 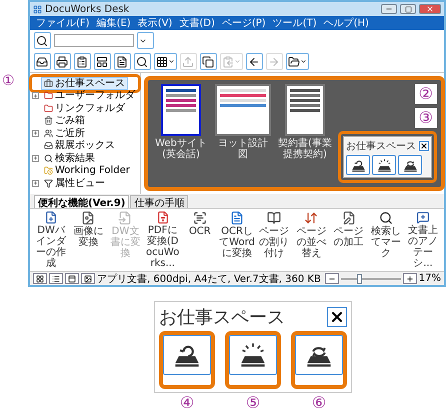 What do you see at coordinates (331, 278) in the screenshot?
I see `zoom-out-button` at bounding box center [331, 278].